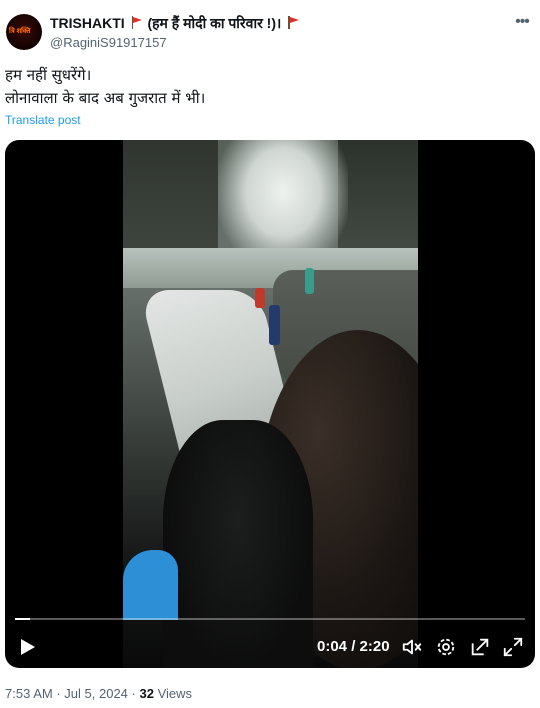 The image size is (540, 708). What do you see at coordinates (353, 646) in the screenshot?
I see `time-display: 0:04 / 2:20` at bounding box center [353, 646].